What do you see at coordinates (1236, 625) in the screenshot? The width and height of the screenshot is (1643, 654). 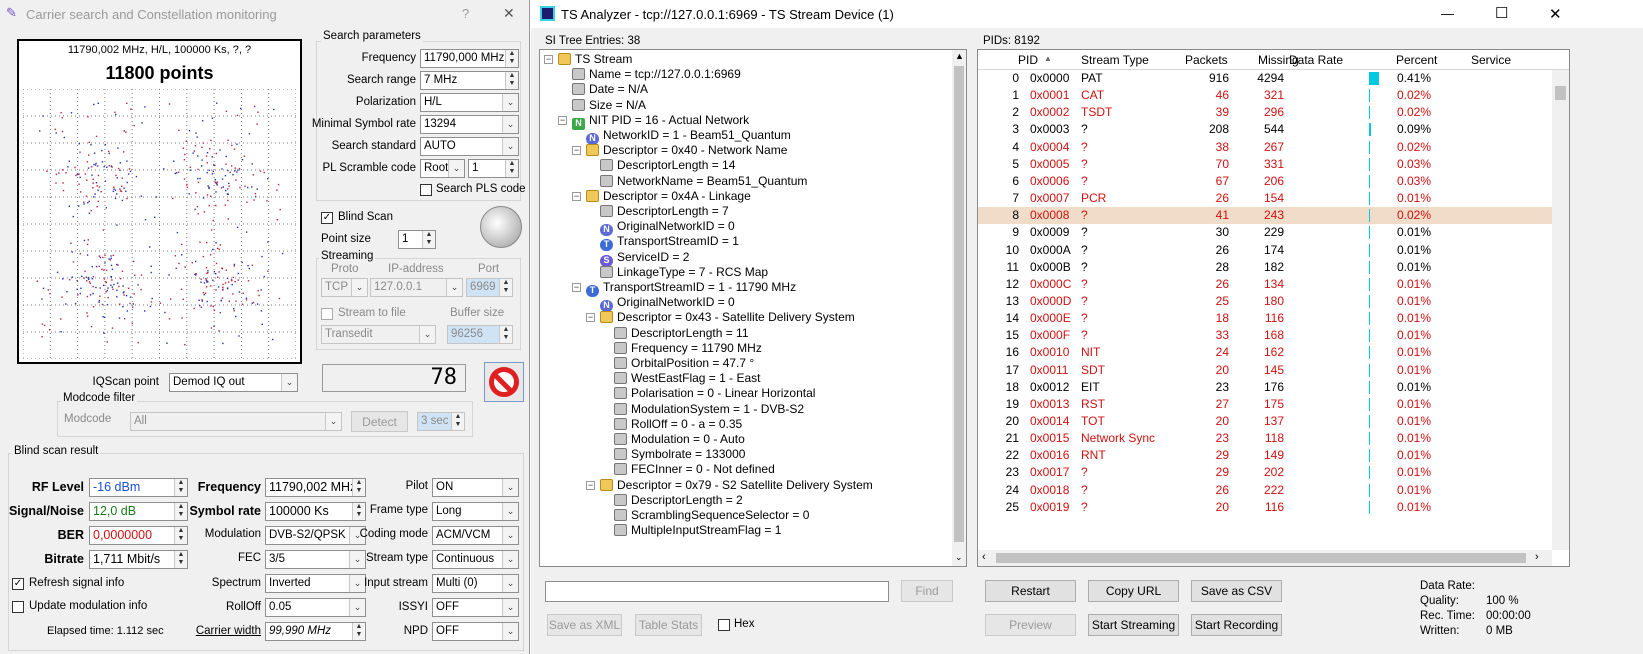 I see `start-recording-button: Start Recording` at bounding box center [1236, 625].